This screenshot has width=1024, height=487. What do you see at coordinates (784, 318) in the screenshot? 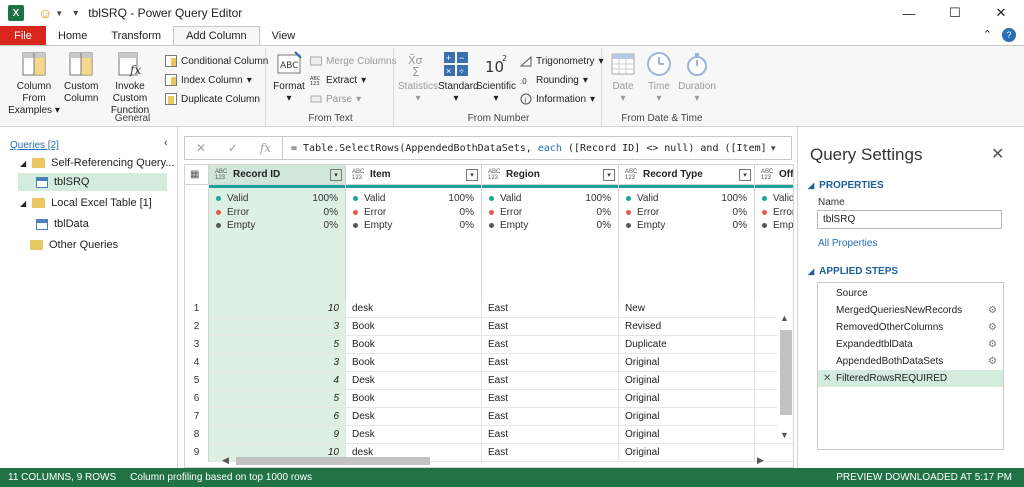
I see `scroll-up-icon: ▲` at bounding box center [784, 318].